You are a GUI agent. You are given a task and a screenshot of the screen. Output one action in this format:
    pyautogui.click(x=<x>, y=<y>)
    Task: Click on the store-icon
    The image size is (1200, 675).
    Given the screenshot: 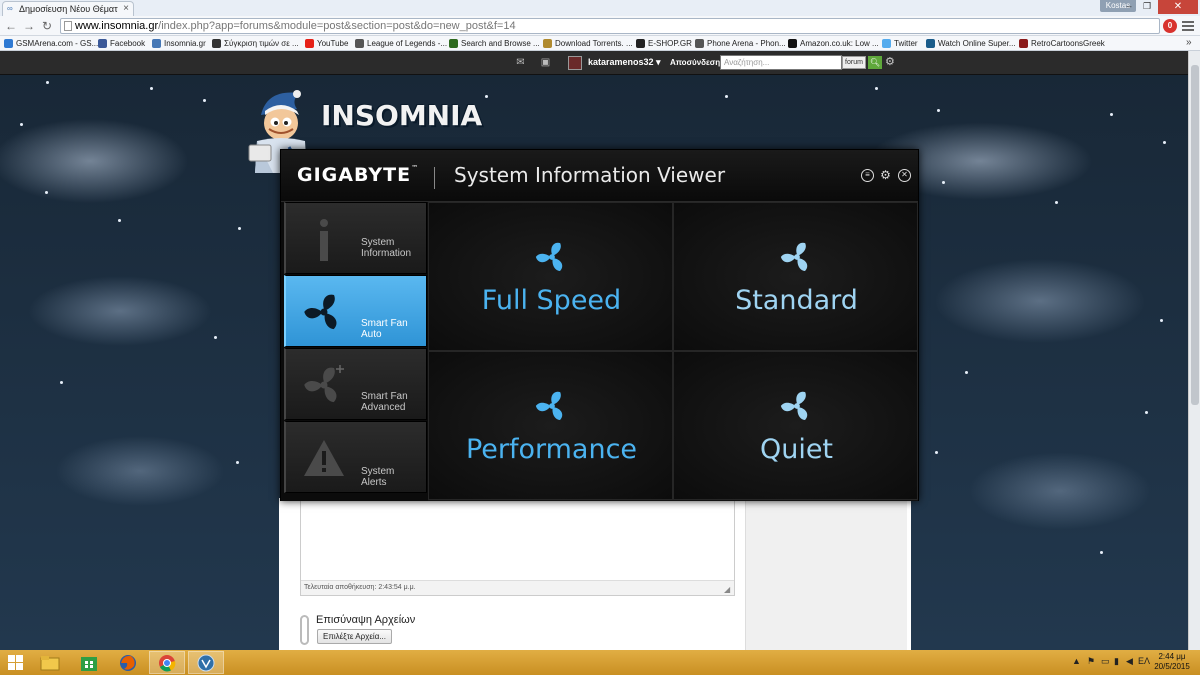 What is the action you would take?
    pyautogui.click(x=89, y=662)
    